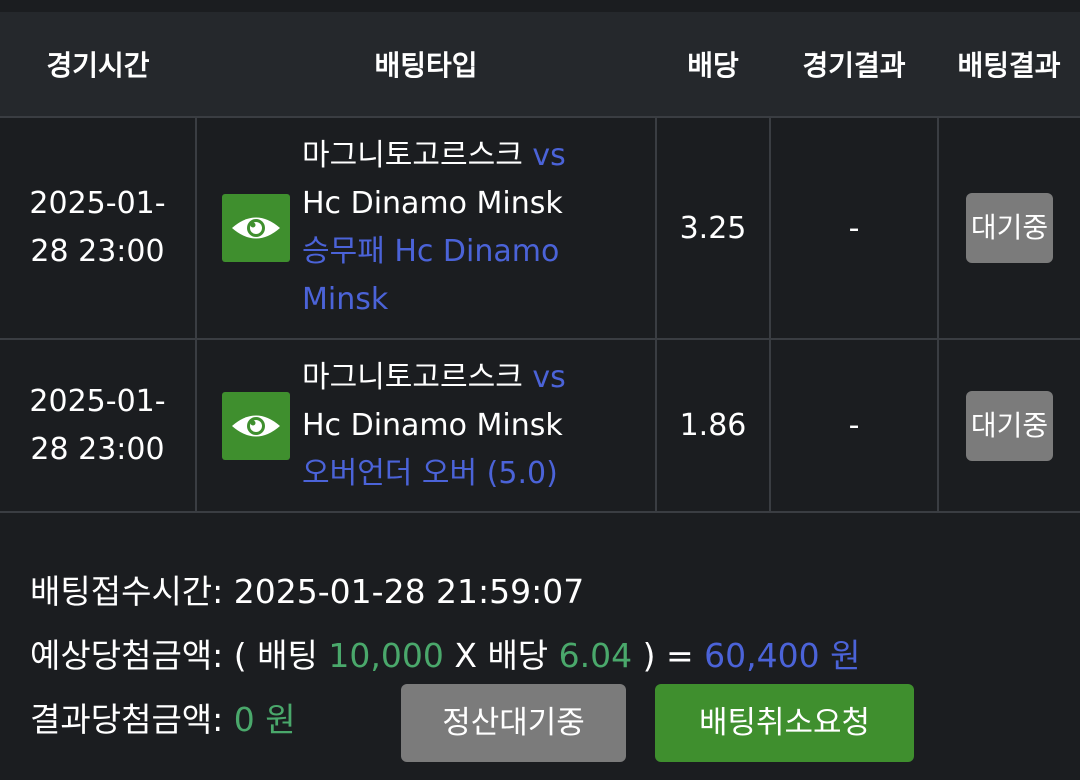 This screenshot has height=780, width=1080. Describe the element at coordinates (127, 719) in the screenshot. I see `result-win-label: 결과당첨금액:` at that location.